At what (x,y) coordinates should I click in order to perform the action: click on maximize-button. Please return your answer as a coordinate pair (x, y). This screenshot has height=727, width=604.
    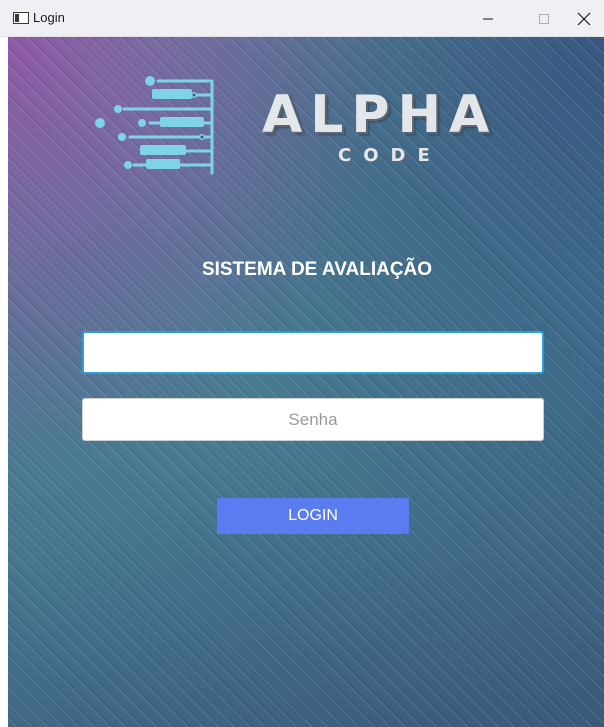
    Looking at the image, I should click on (544, 18).